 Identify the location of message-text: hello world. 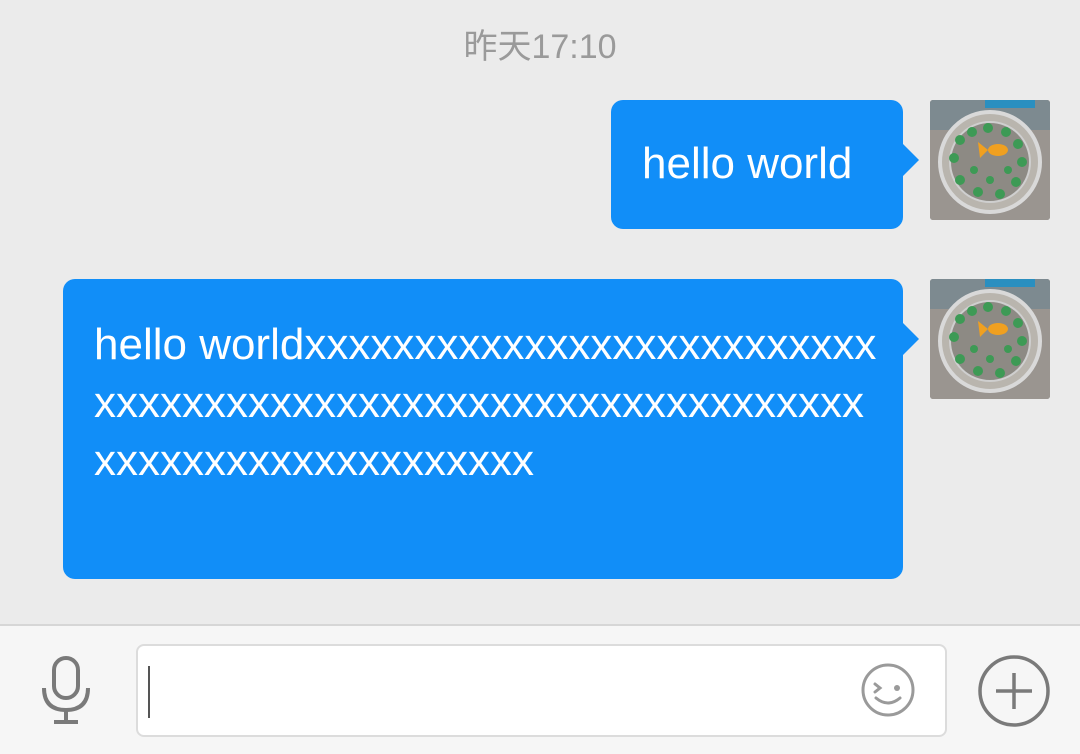
(747, 163).